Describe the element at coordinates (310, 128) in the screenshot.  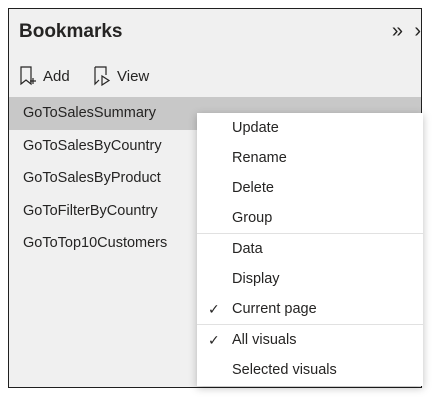
I see `menu-item-update: Update` at that location.